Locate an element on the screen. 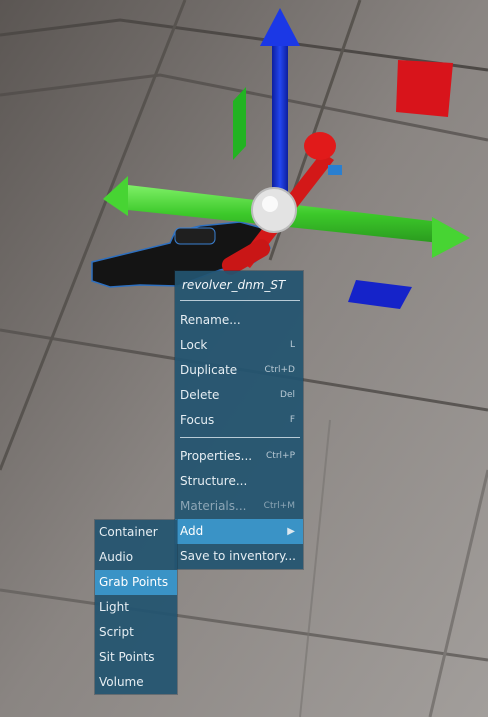 The image size is (488, 717). submenu-item-script: Script is located at coordinates (136, 632).